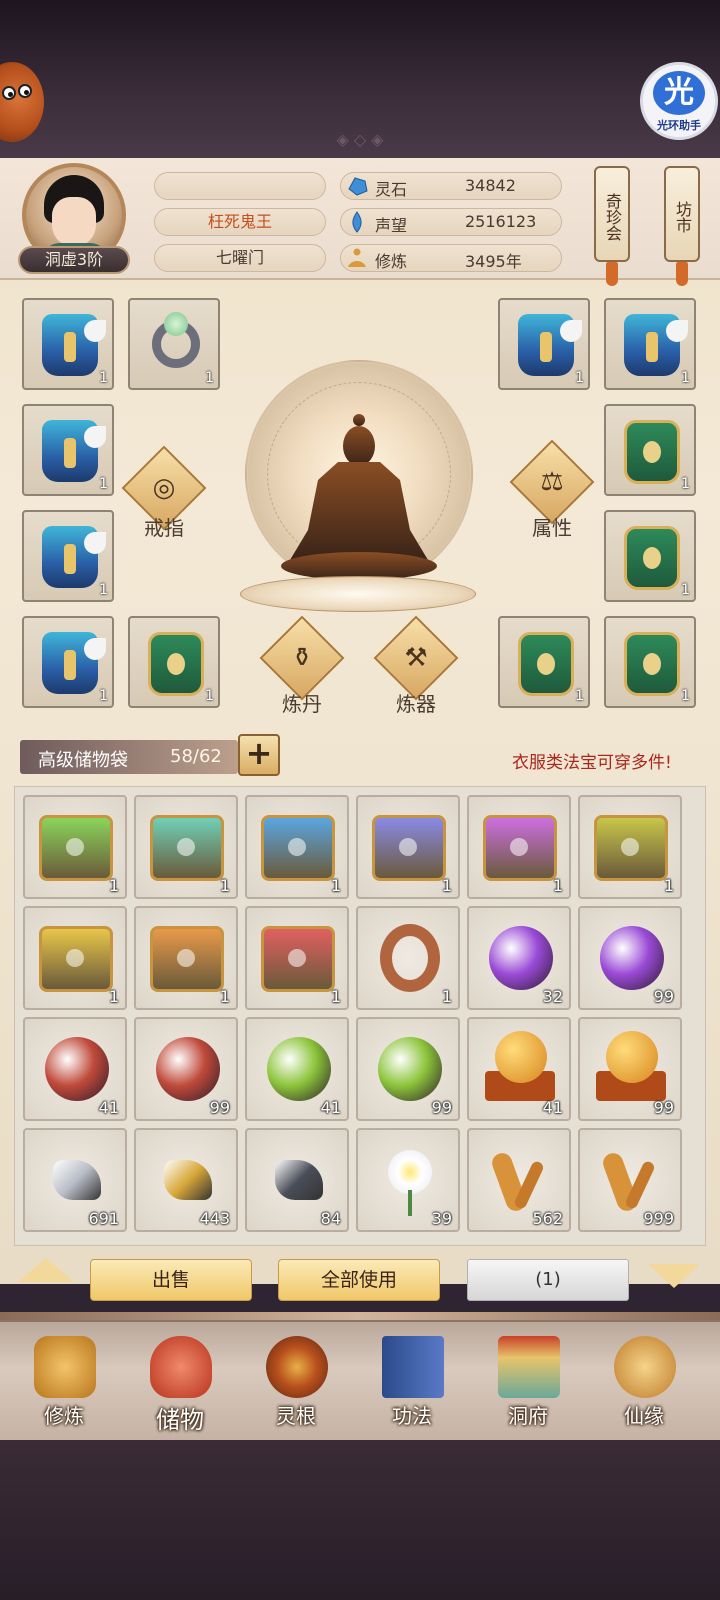 The image size is (720, 1600). What do you see at coordinates (64, 1382) in the screenshot?
I see `nav-cultivate: 修炼` at bounding box center [64, 1382].